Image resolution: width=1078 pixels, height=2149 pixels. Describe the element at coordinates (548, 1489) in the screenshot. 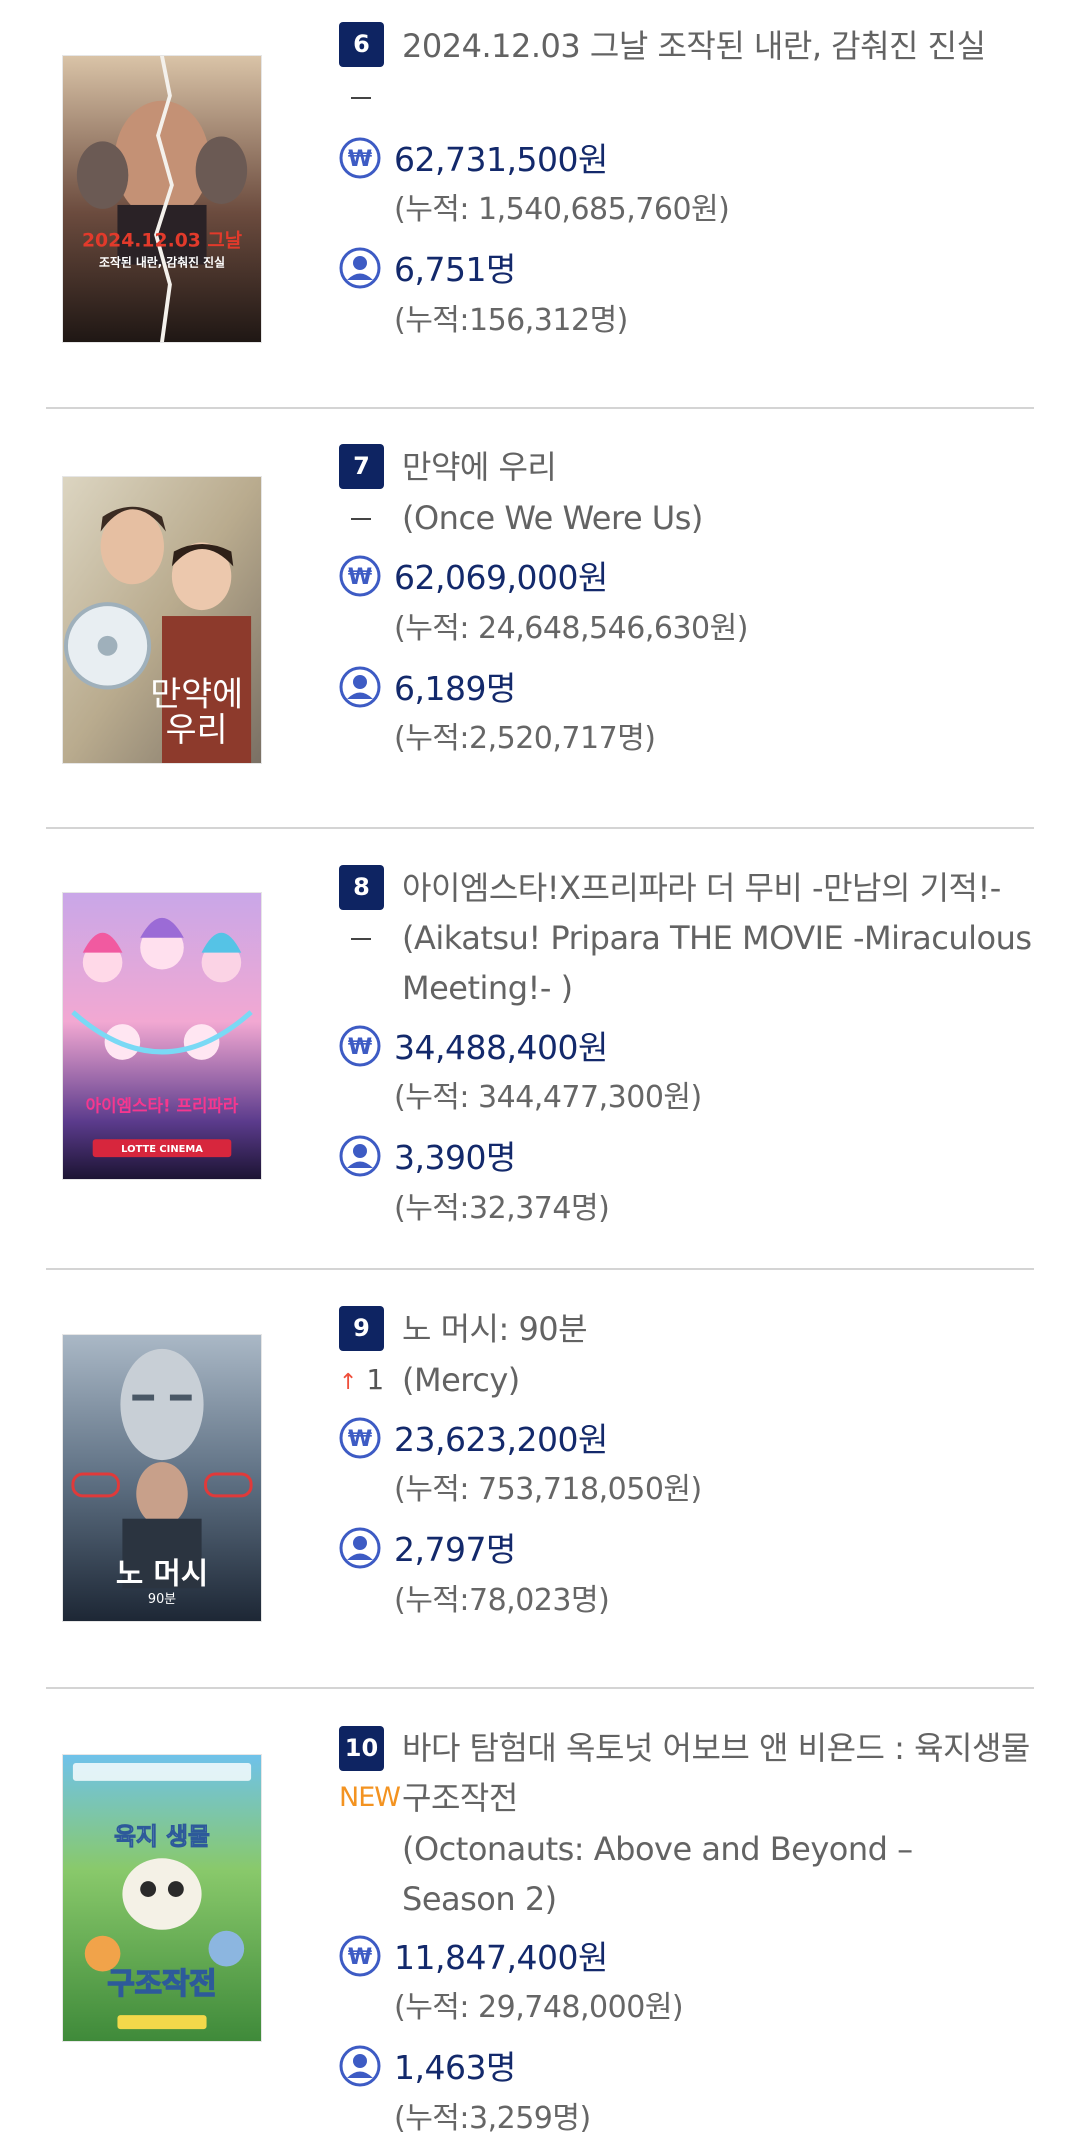

I see `total-sales: (누적: 753,718,050원)` at that location.